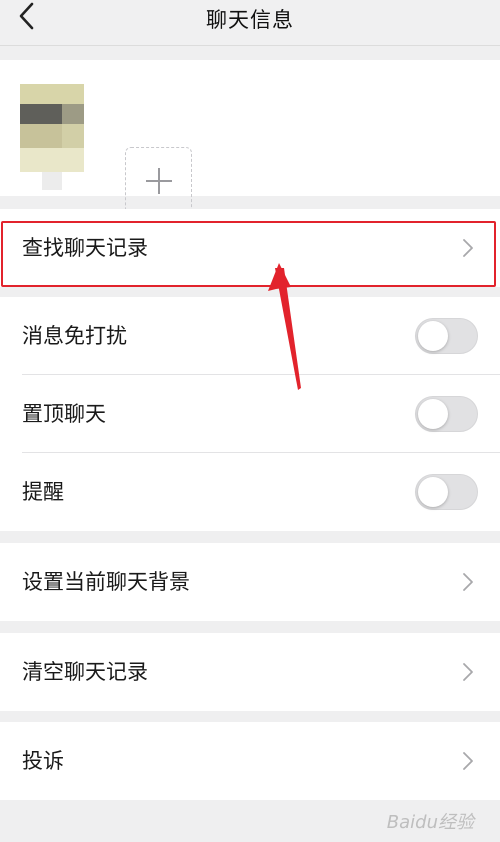  What do you see at coordinates (64, 414) in the screenshot?
I see `pin-label: 置顶聊天` at bounding box center [64, 414].